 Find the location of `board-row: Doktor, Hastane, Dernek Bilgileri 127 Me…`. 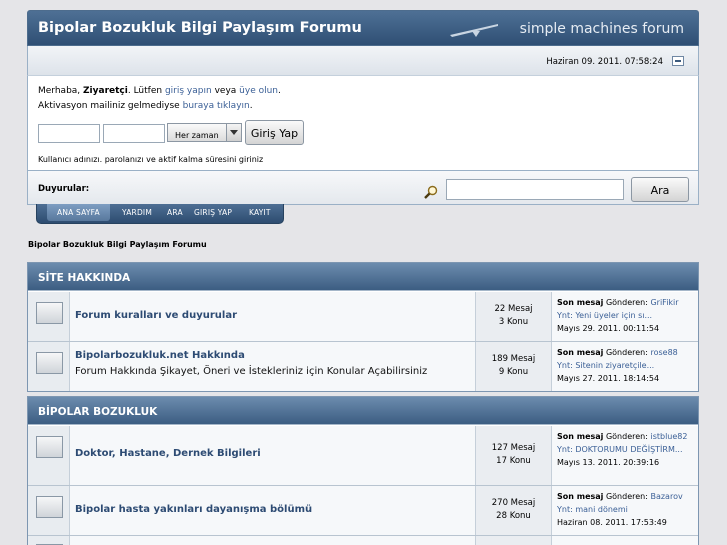

board-row: Doktor, Hastane, Dernek Bilgileri 127 Me… is located at coordinates (363, 455).